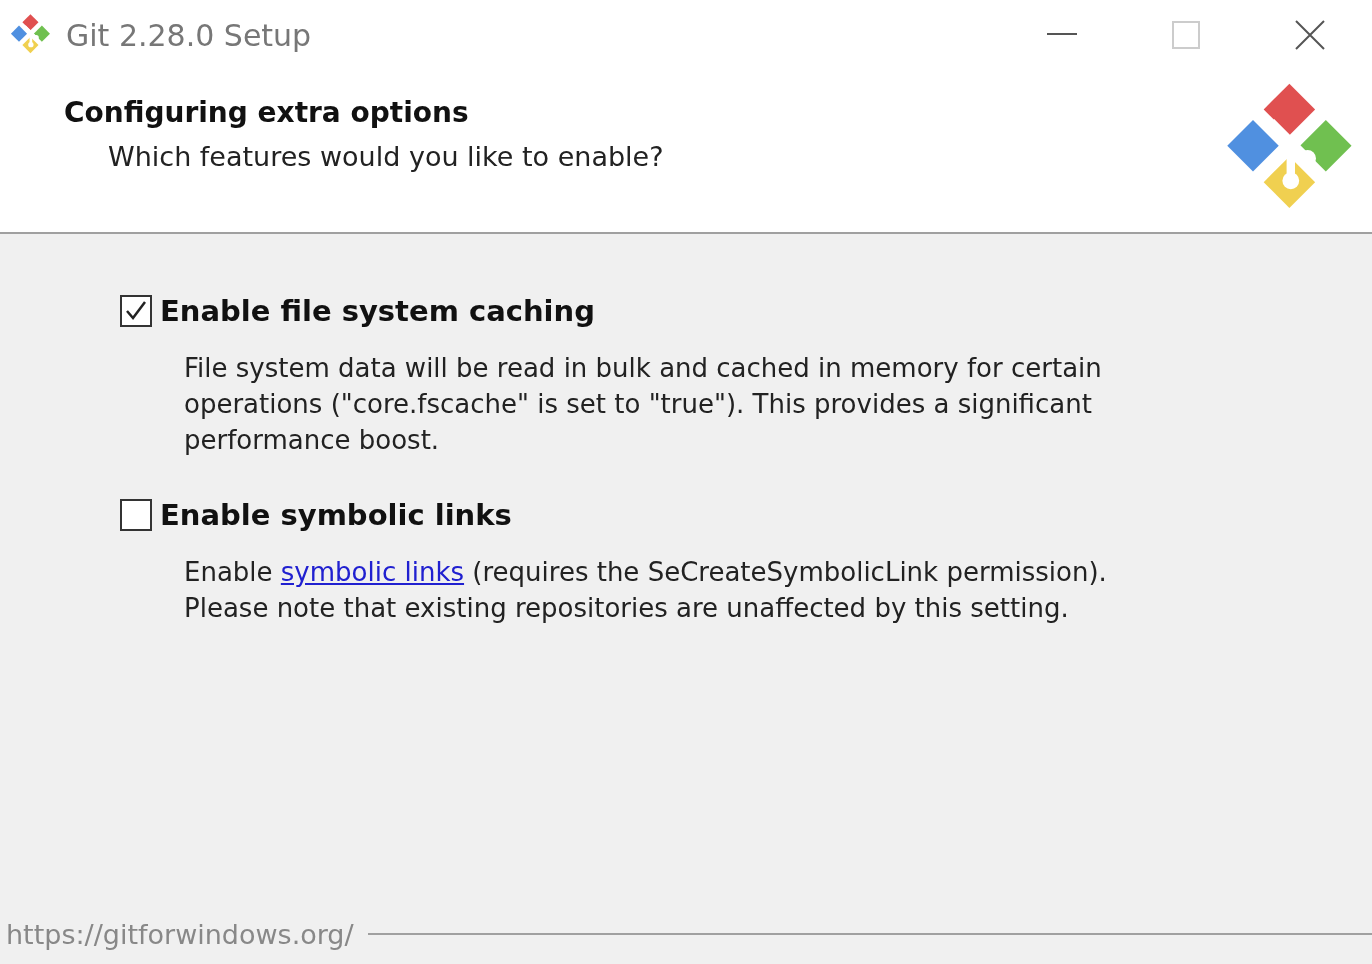 Image resolution: width=1372 pixels, height=964 pixels. Describe the element at coordinates (386, 156) in the screenshot. I see `page-subtitle: Which features would you like to enable?` at that location.